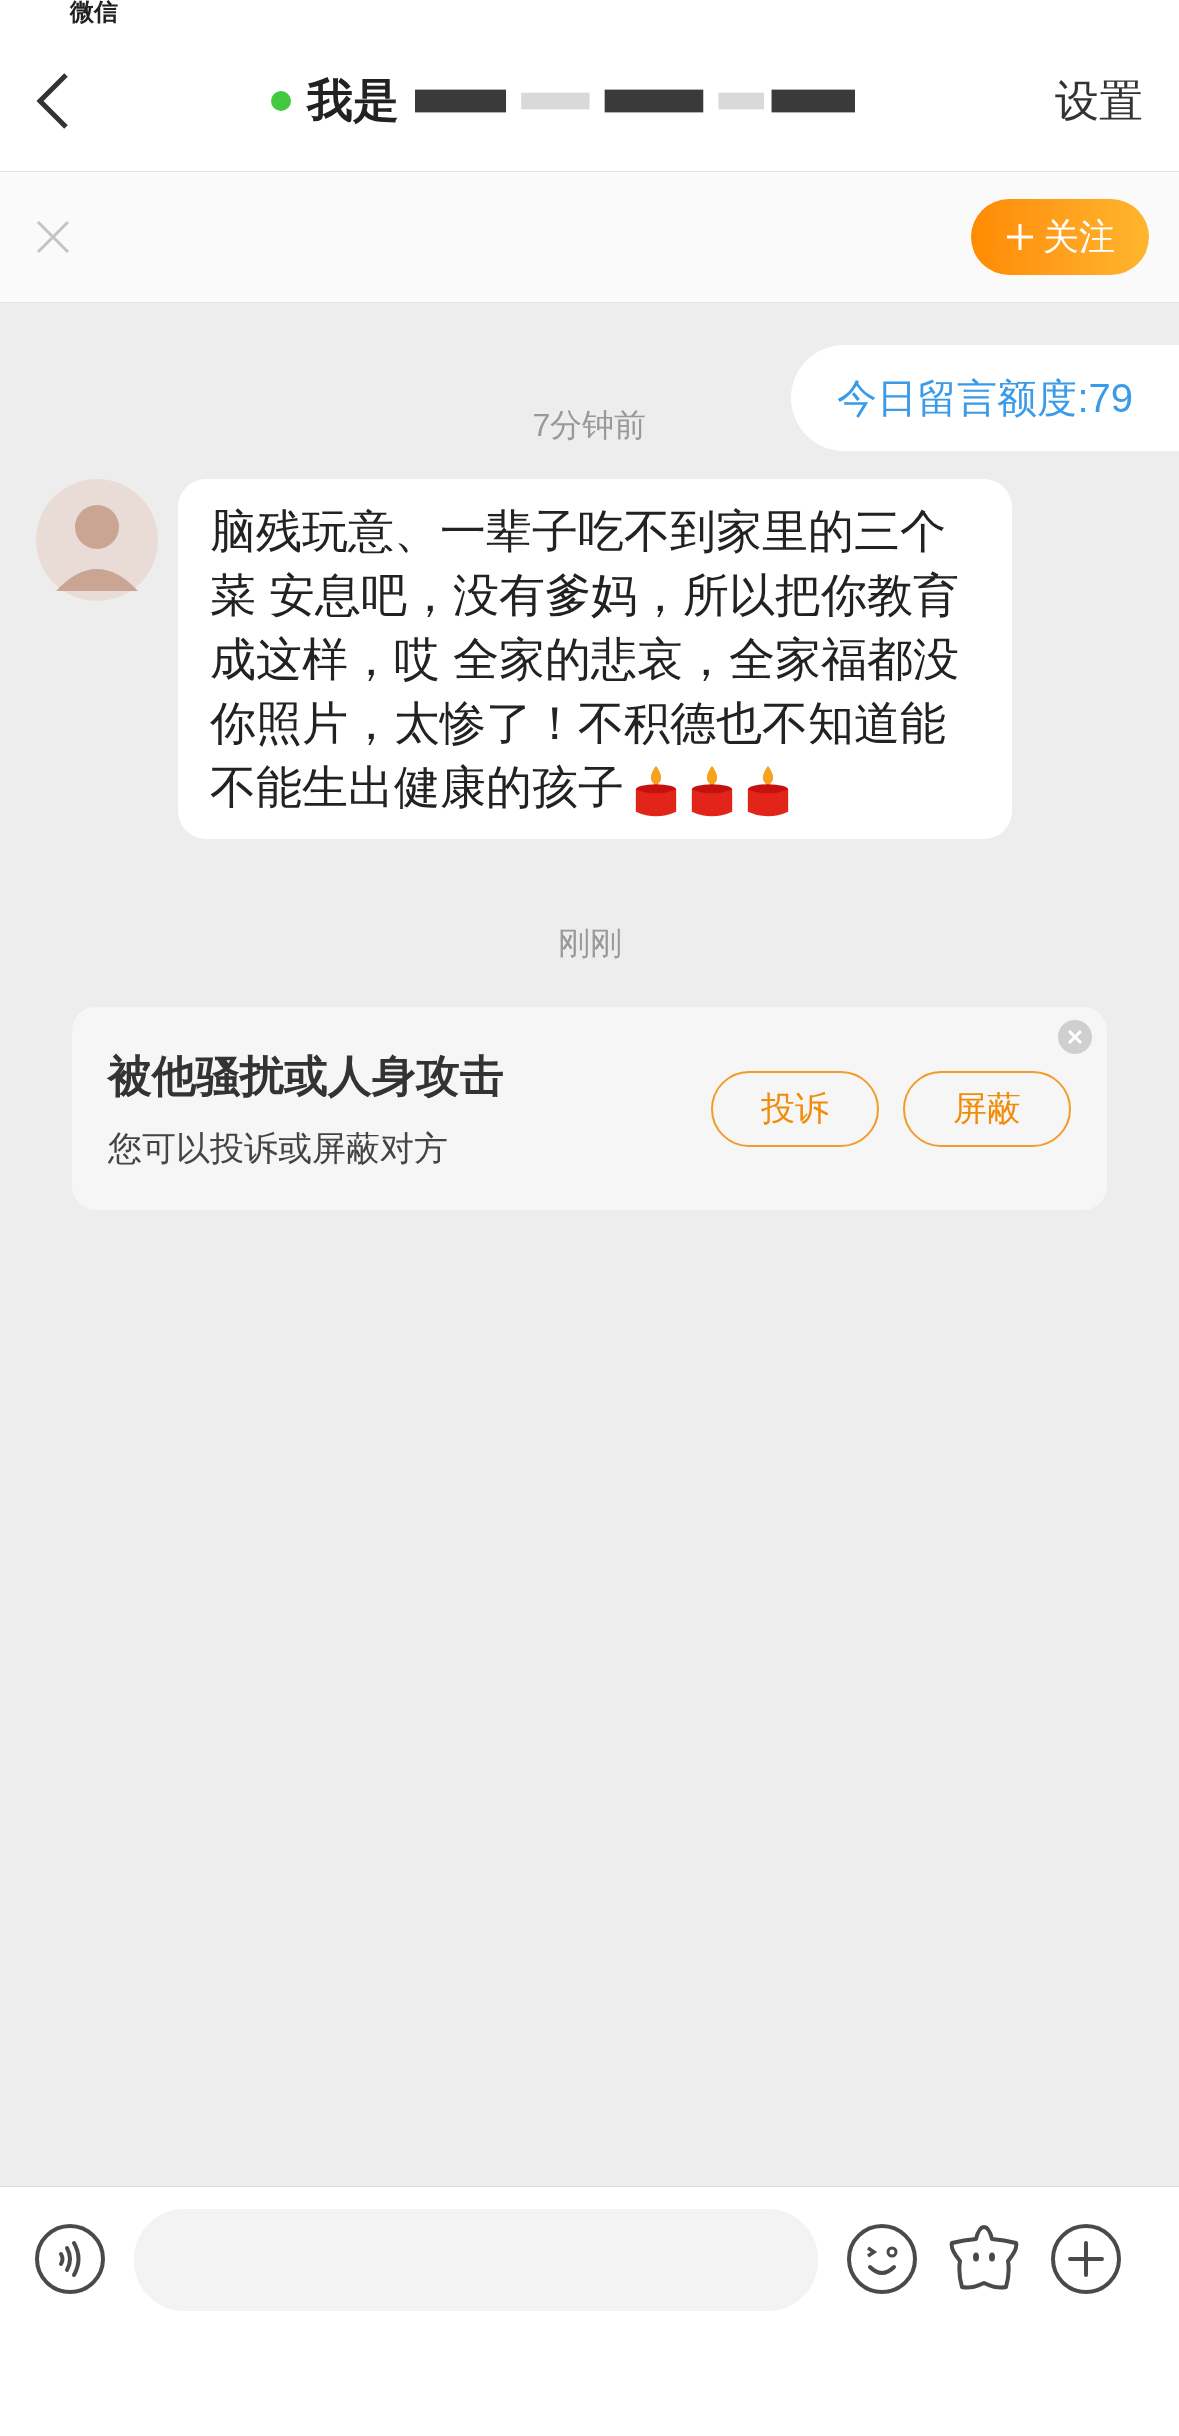 The width and height of the screenshot is (1179, 2436). Describe the element at coordinates (589, 425) in the screenshot. I see `timestamp: 7分钟前` at that location.